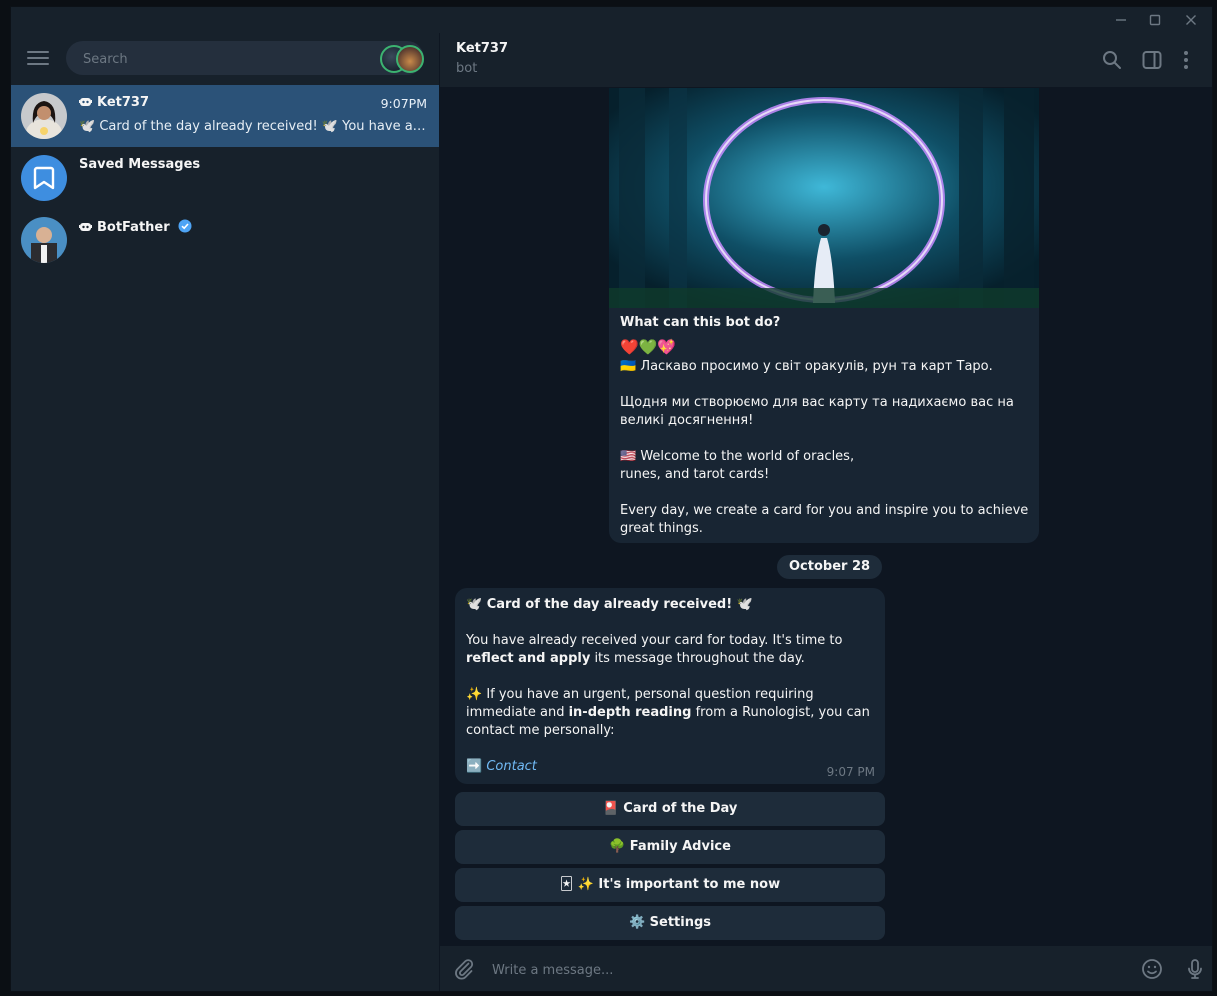 The width and height of the screenshot is (1217, 996). Describe the element at coordinates (670, 809) in the screenshot. I see `card-of-the-day-button: 🎴 Card of the Day` at that location.